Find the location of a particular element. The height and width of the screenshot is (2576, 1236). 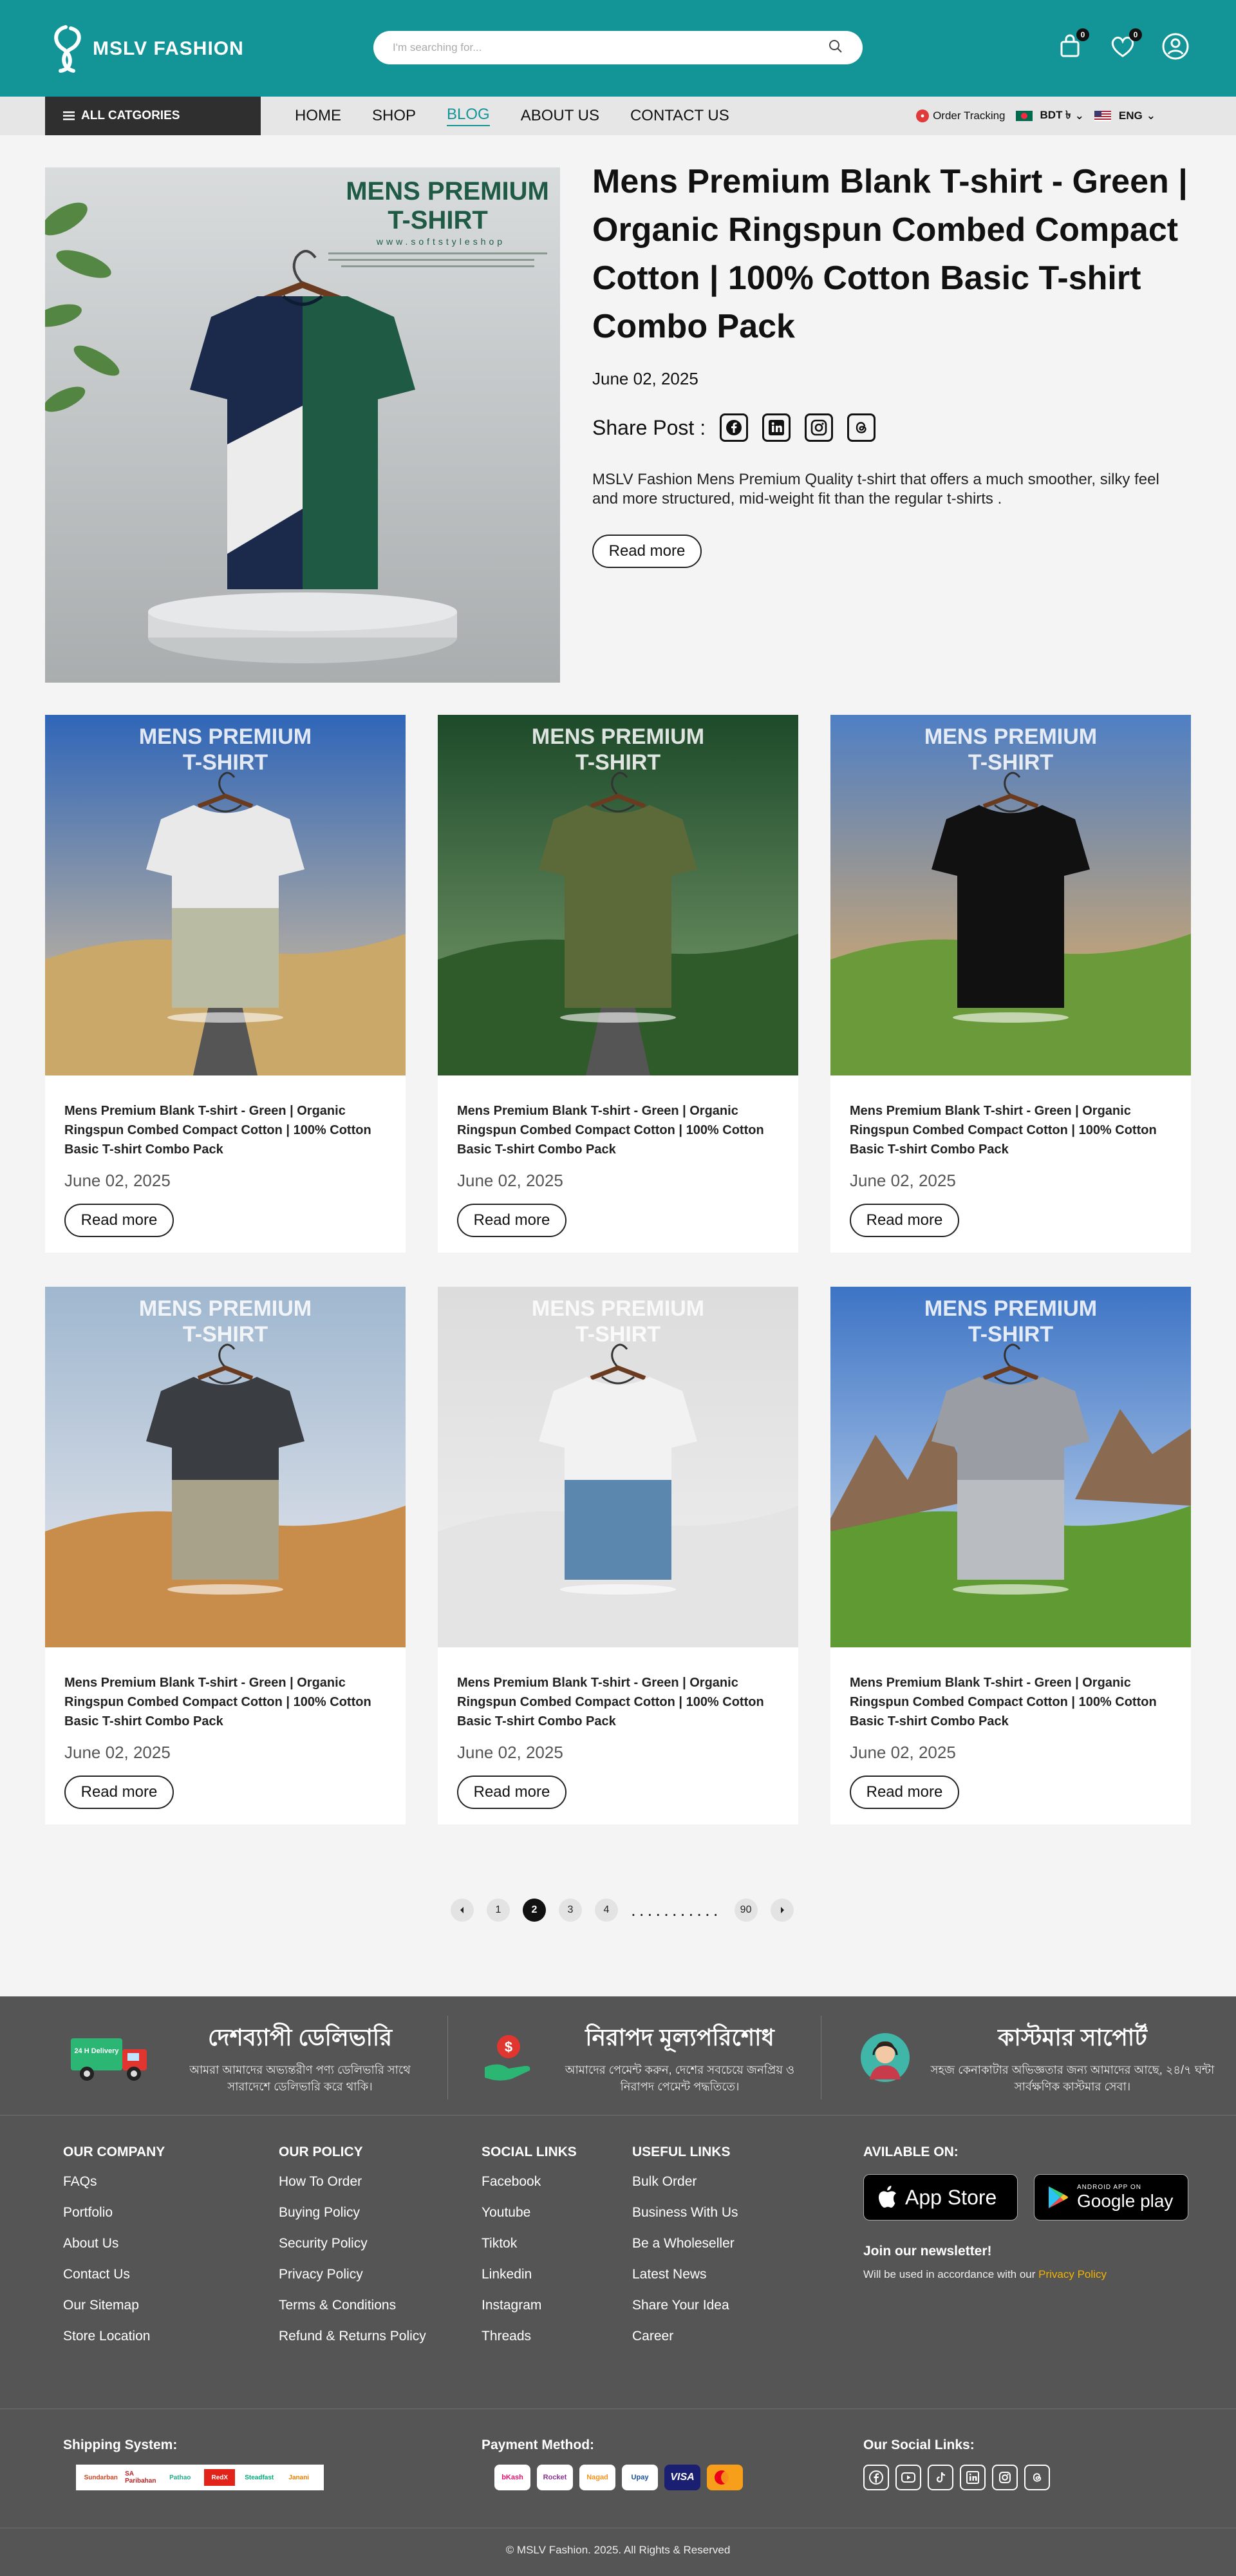

pagination-next-button is located at coordinates (782, 1911).